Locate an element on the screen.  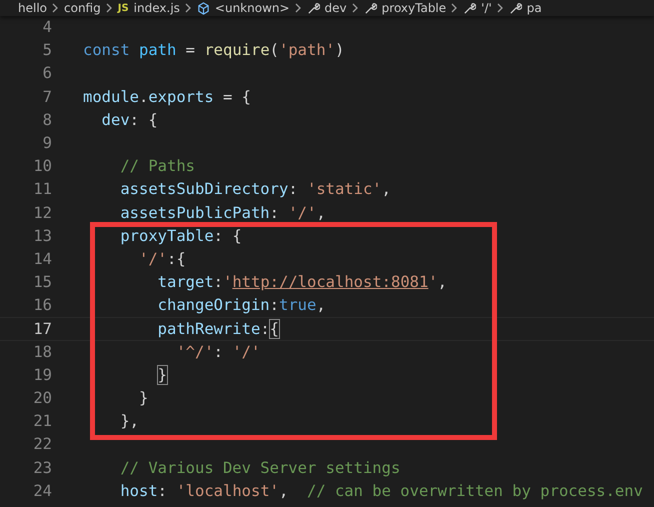
breadcrumb-item: proxyTable is located at coordinates (414, 8).